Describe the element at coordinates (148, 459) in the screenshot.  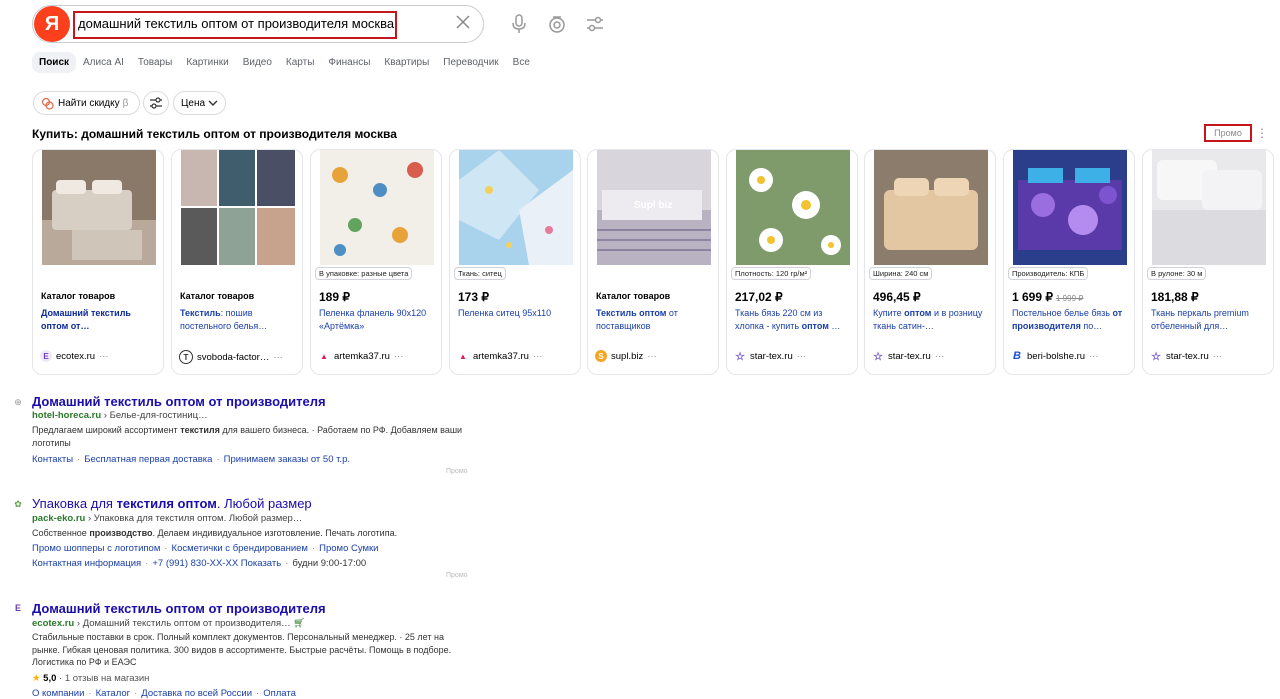
I see `sitelink: Бесплатная первая доставка` at that location.